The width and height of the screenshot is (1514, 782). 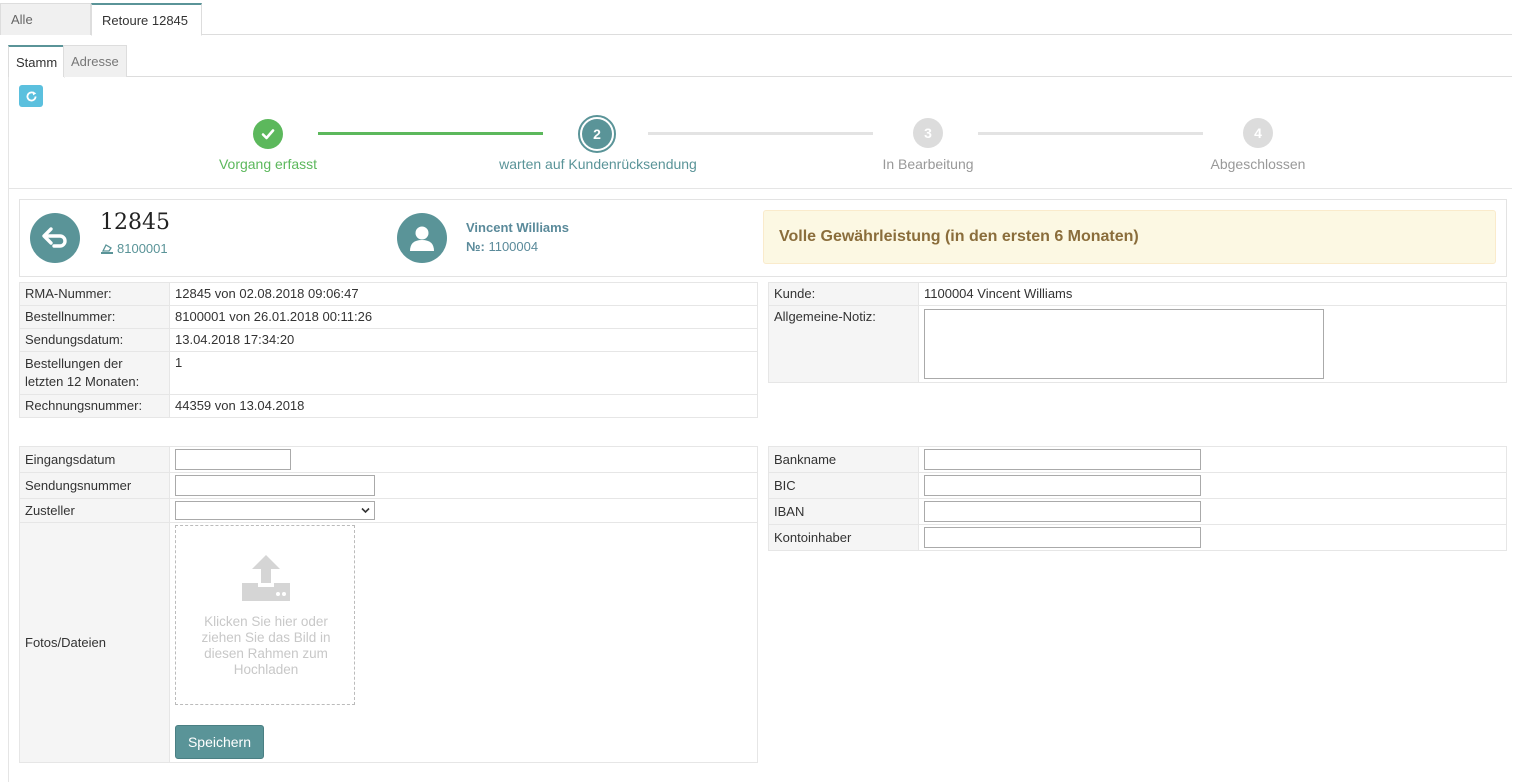 I want to click on refresh-icon, so click(x=31, y=95).